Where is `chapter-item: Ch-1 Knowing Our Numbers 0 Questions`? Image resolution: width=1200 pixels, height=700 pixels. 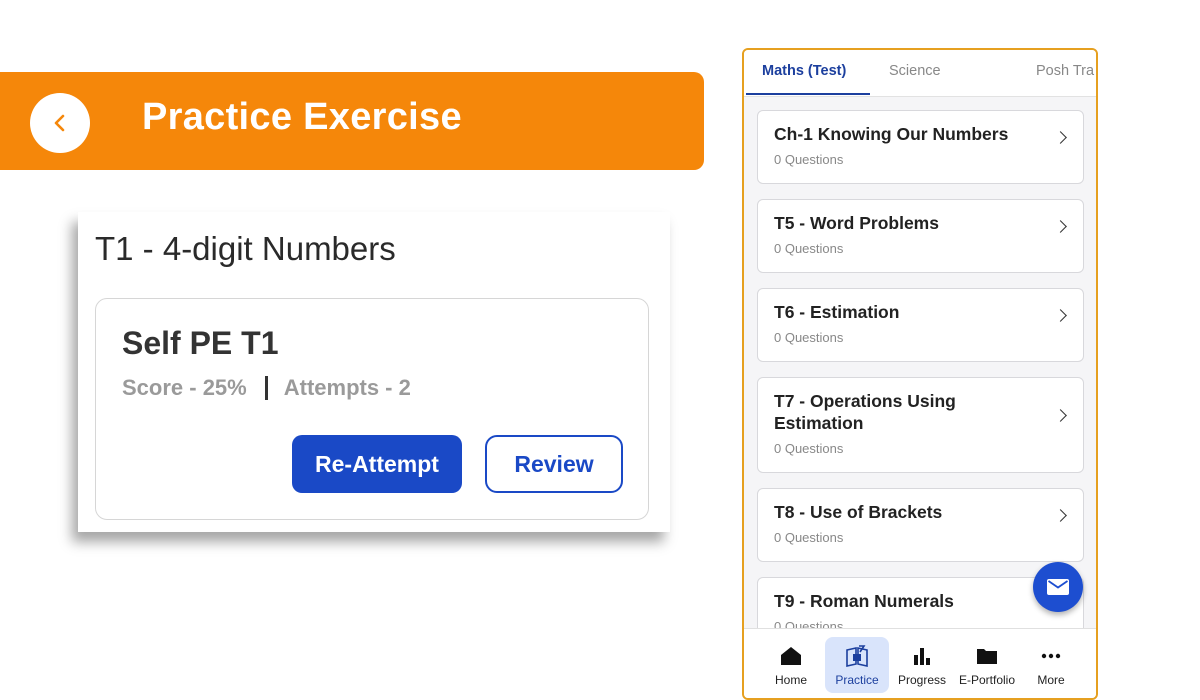 chapter-item: Ch-1 Knowing Our Numbers 0 Questions is located at coordinates (920, 147).